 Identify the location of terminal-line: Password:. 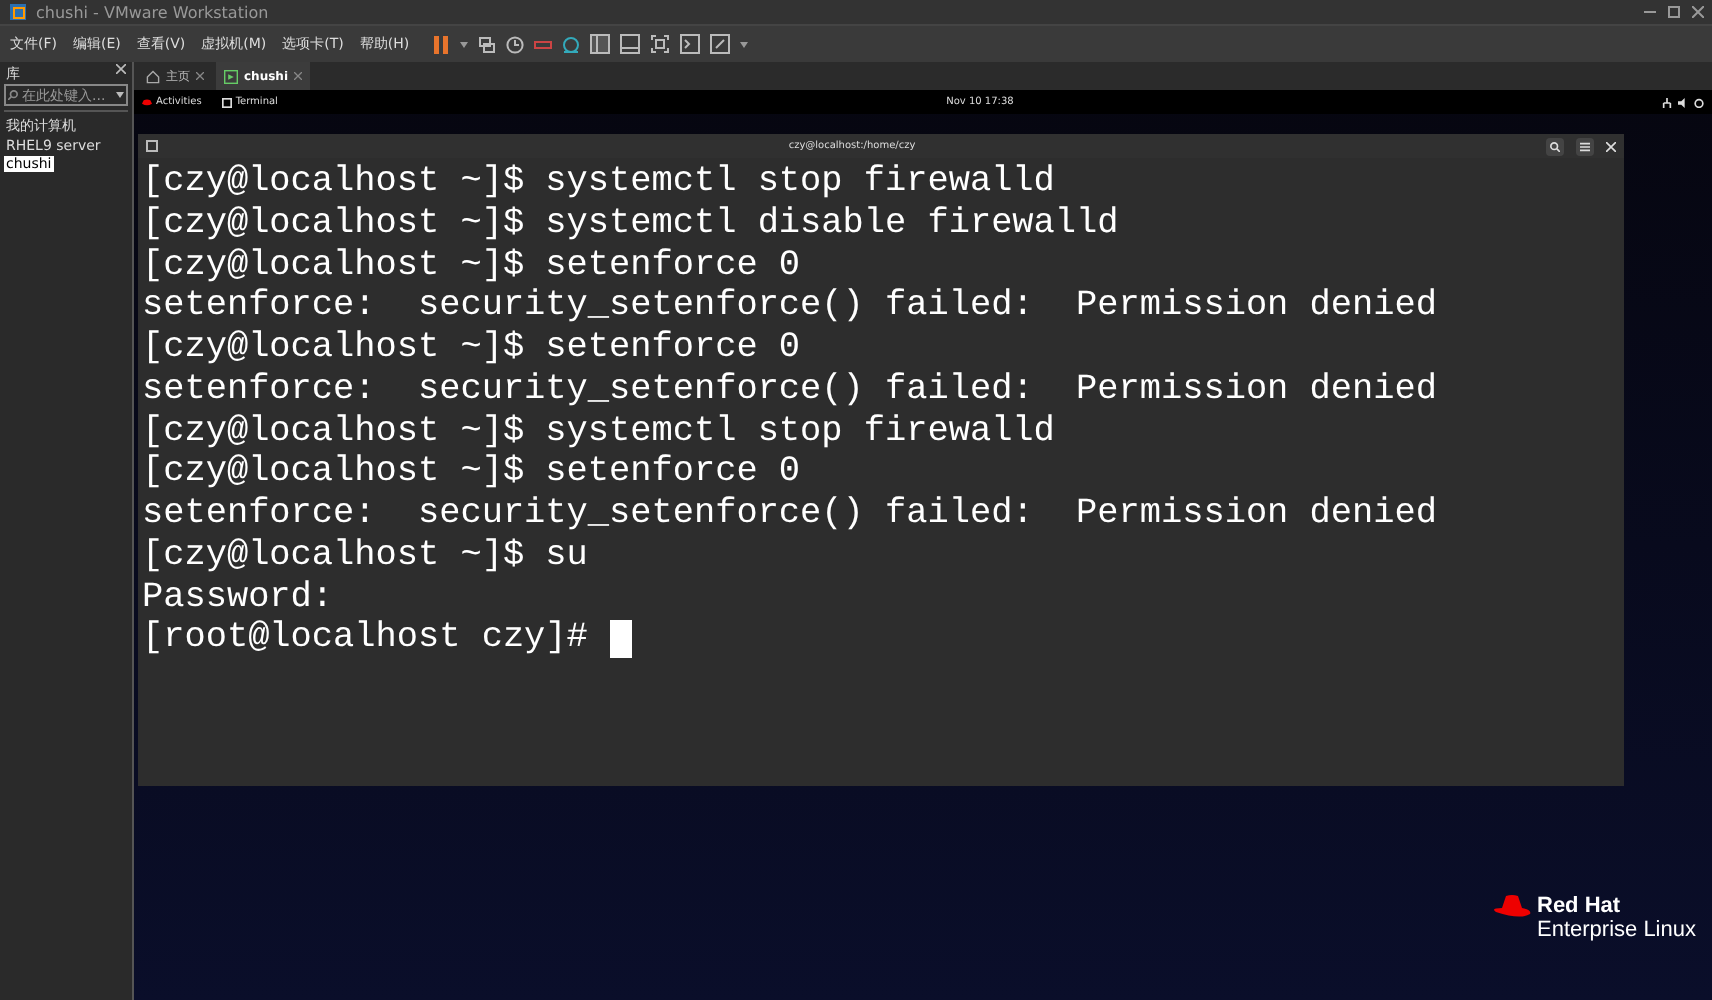
(238, 598).